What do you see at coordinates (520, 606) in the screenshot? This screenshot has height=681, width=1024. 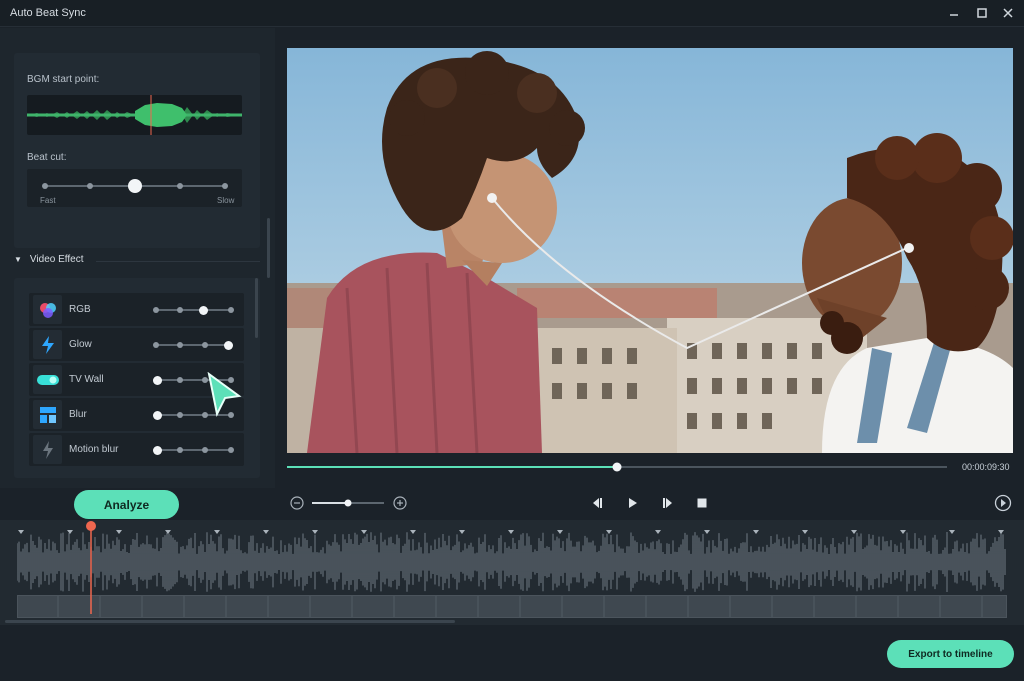 I see `clip-segments` at bounding box center [520, 606].